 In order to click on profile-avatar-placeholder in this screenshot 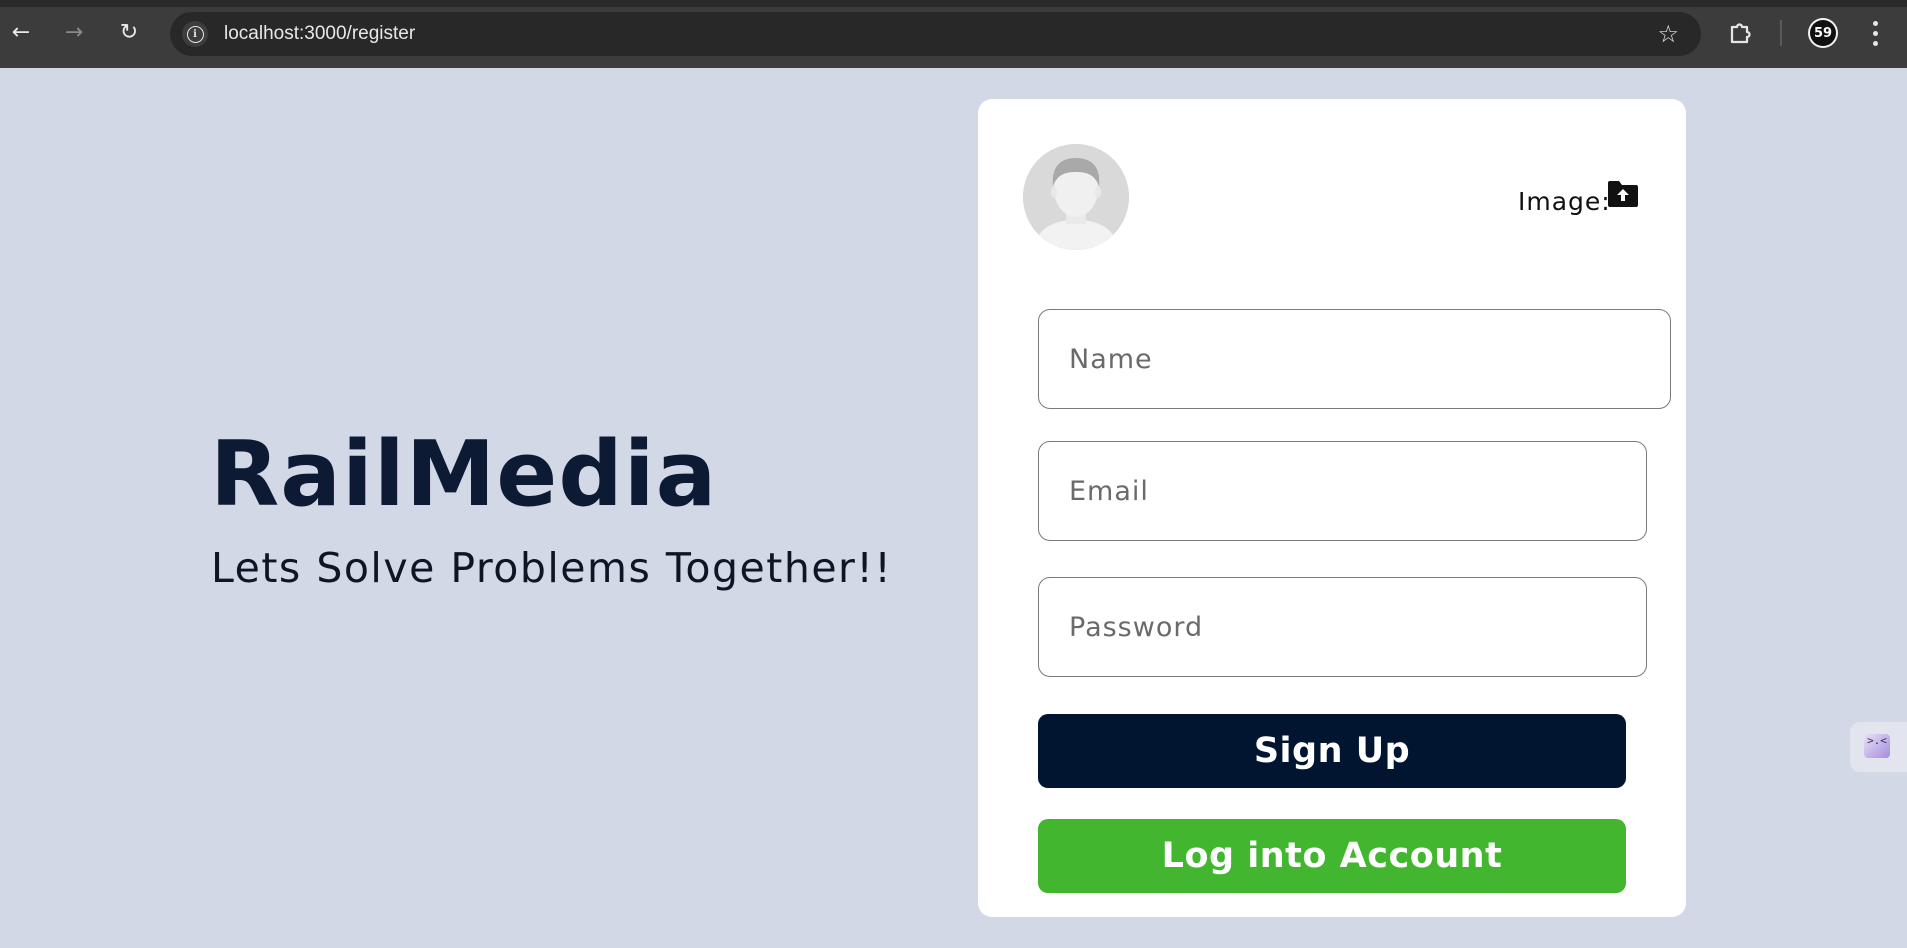, I will do `click(1076, 197)`.